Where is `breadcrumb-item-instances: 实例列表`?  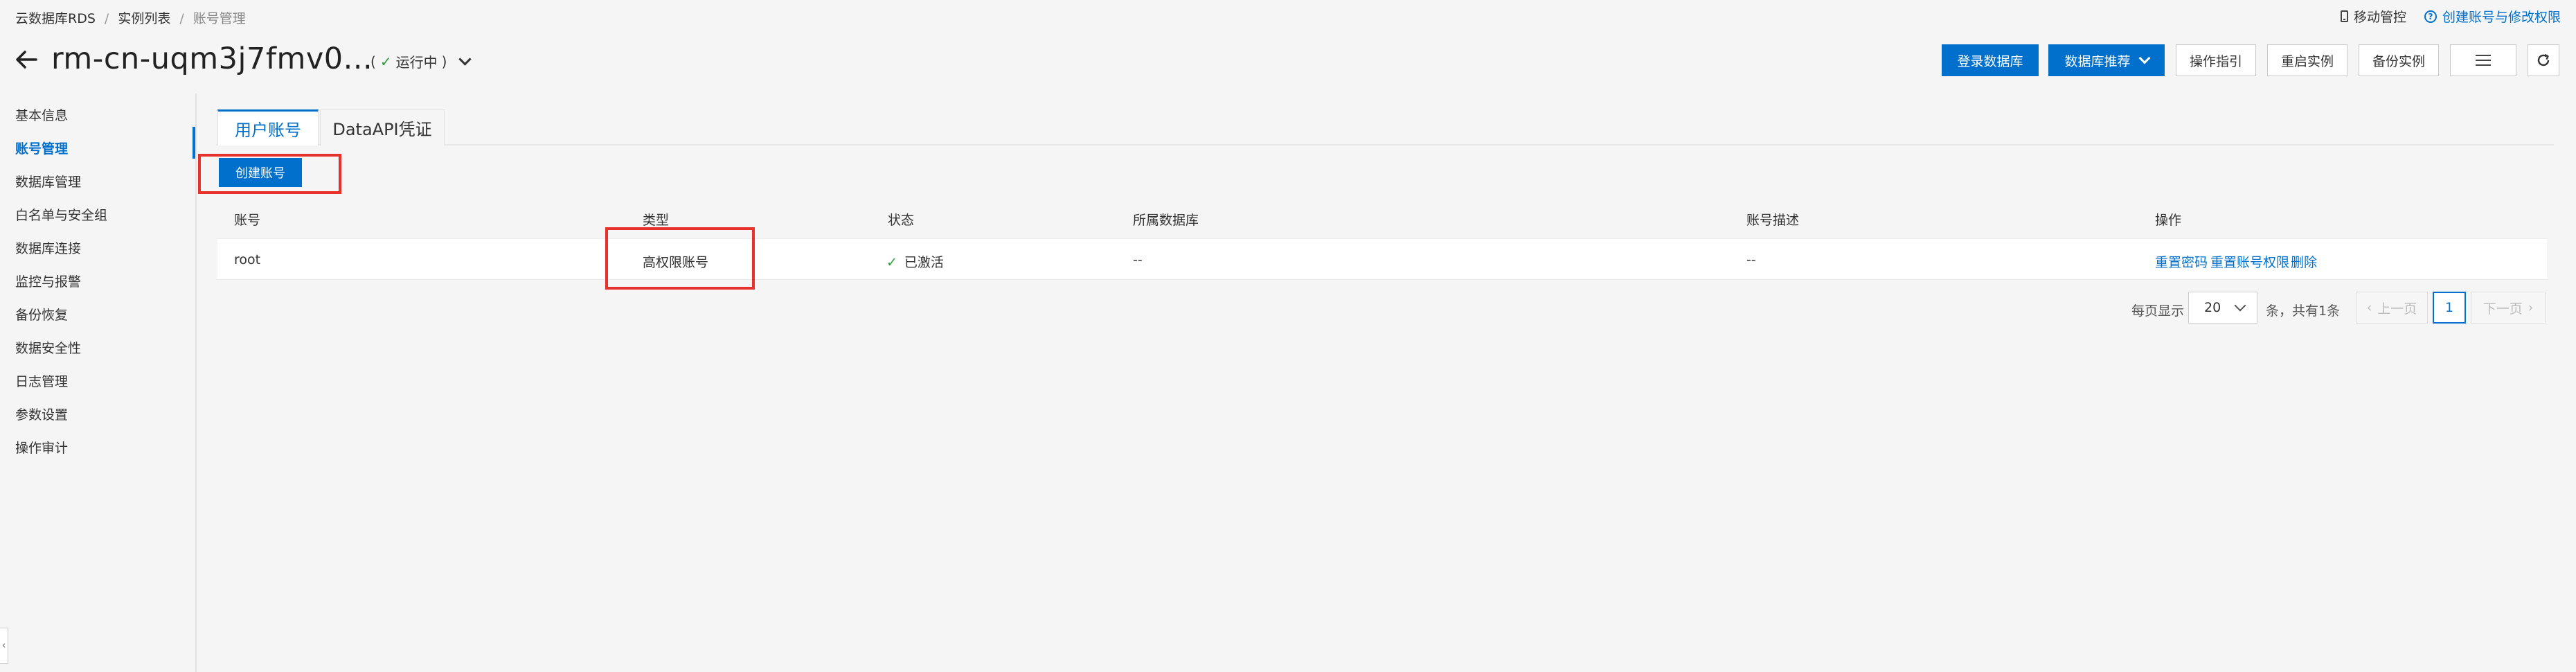 breadcrumb-item-instances: 实例列表 is located at coordinates (144, 18).